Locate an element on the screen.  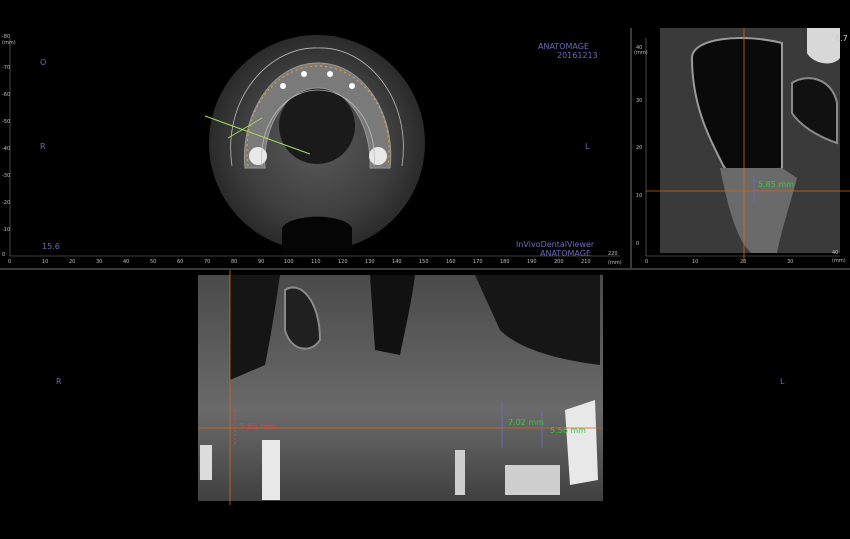
y-tick: -30 is located at coordinates (6, 176).